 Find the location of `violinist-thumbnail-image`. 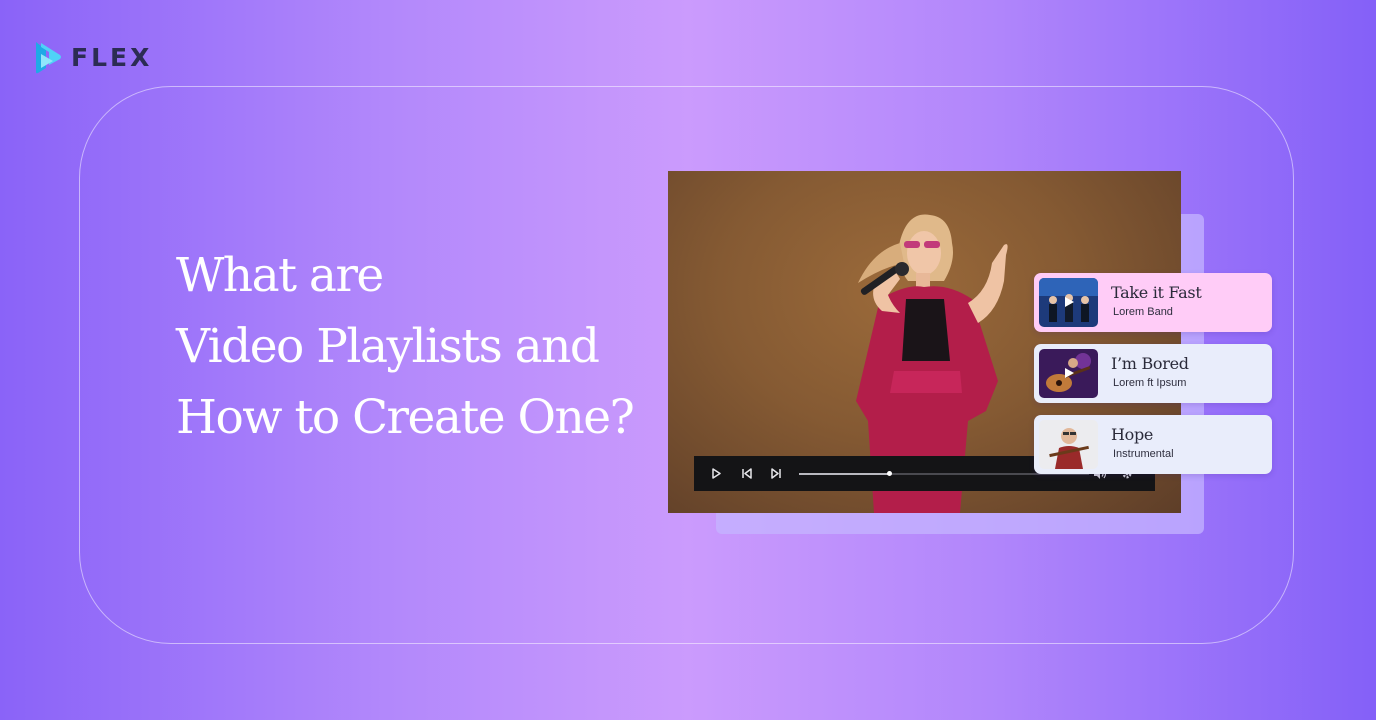

violinist-thumbnail-image is located at coordinates (1068, 444).